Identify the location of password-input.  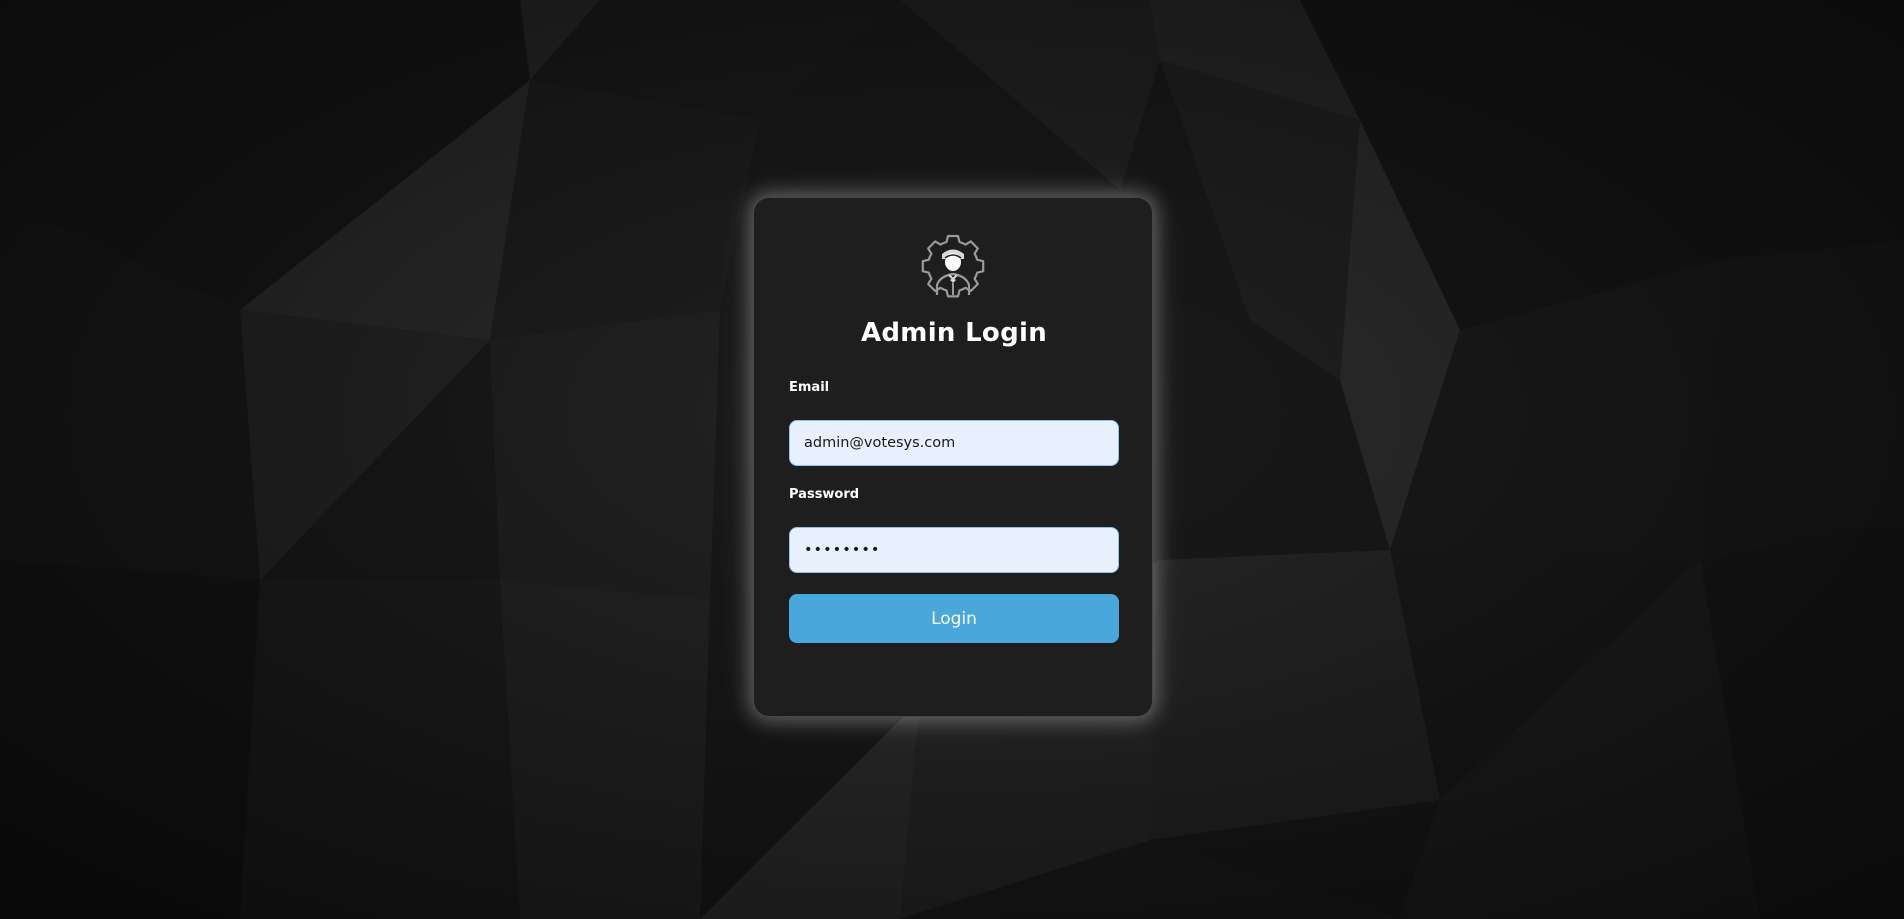
(954, 550).